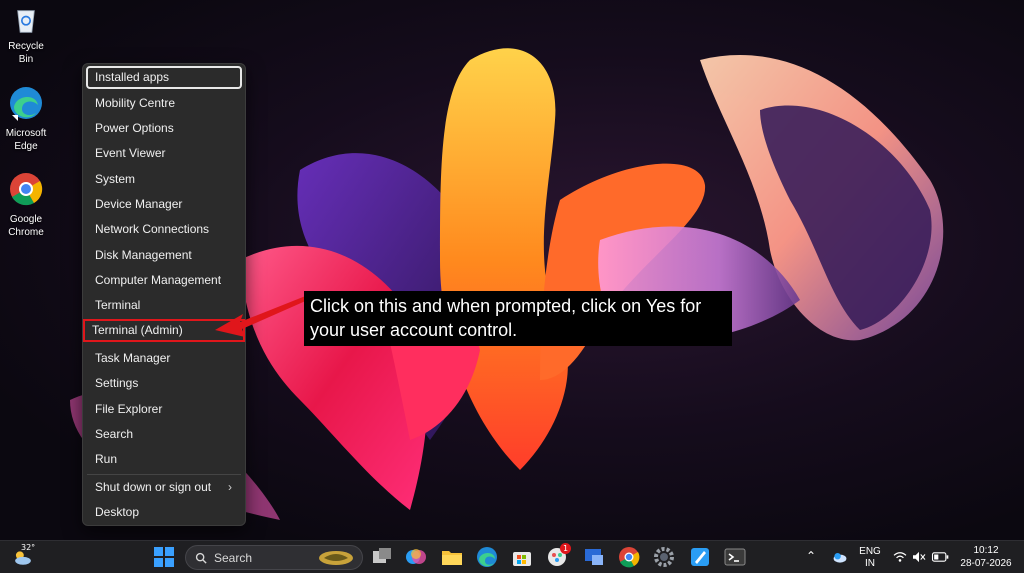 The image size is (1024, 573). What do you see at coordinates (735, 557) in the screenshot?
I see `terminal-icon` at bounding box center [735, 557].